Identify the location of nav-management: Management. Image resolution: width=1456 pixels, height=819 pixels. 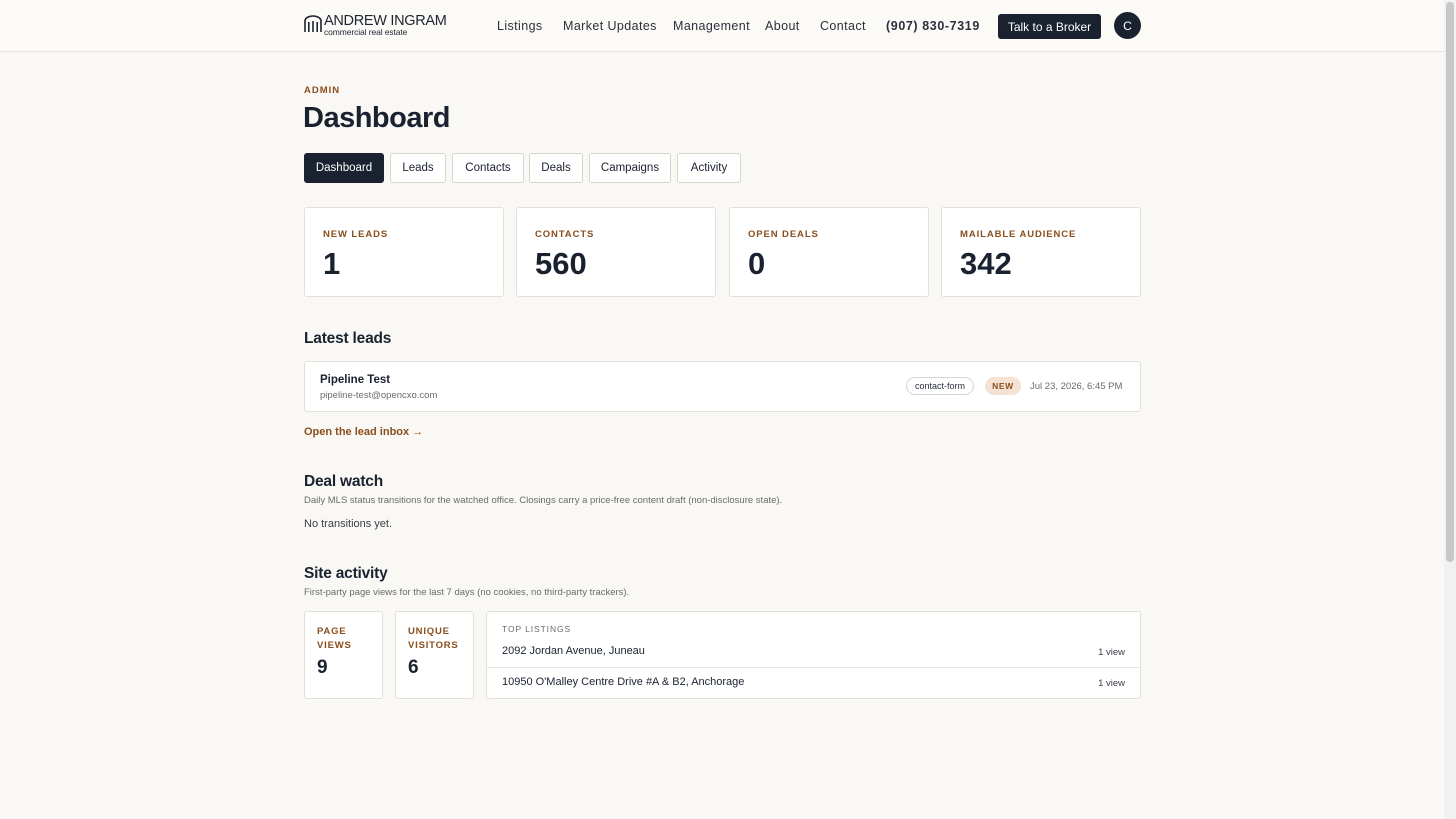
(711, 26).